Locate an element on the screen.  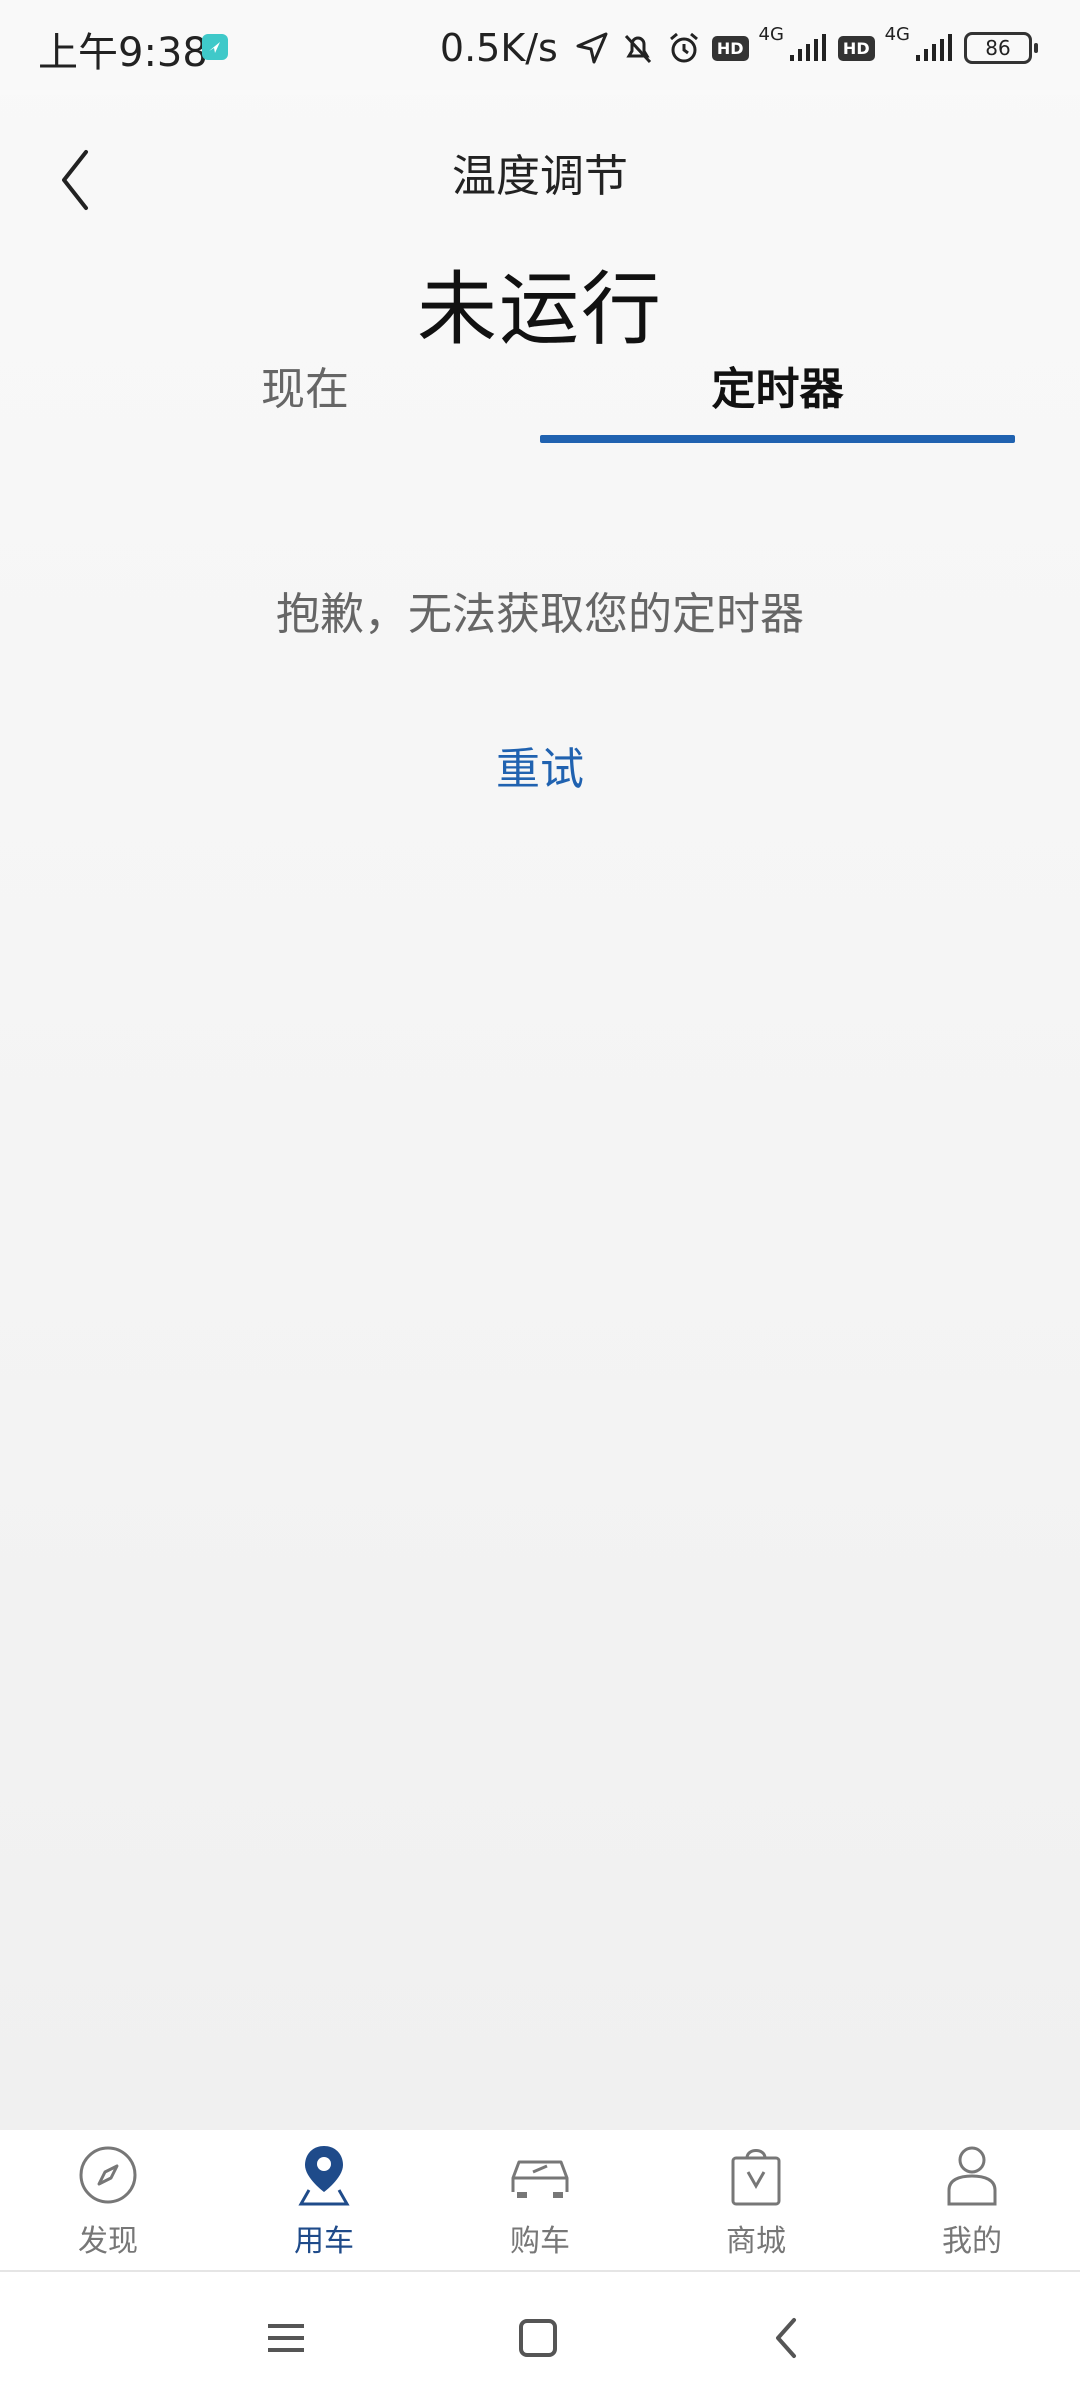
battery-indicator: 86 is located at coordinates (1001, 48).